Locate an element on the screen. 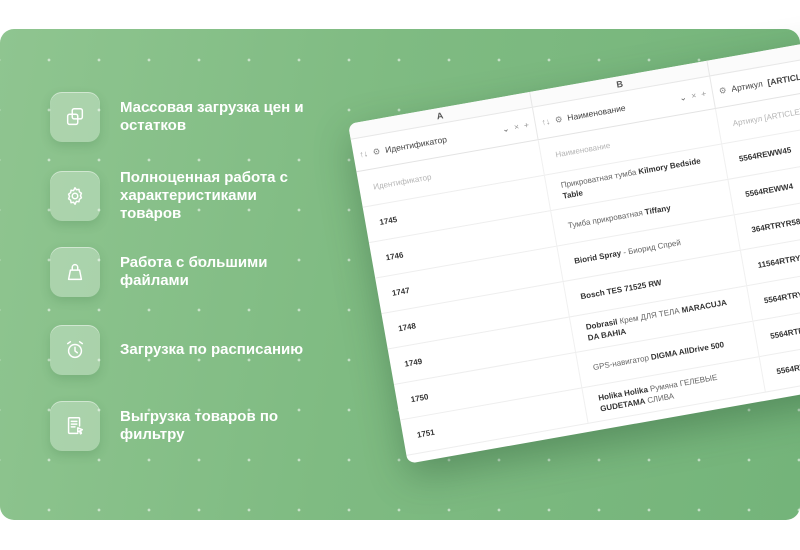 This screenshot has height=550, width=800. name-prefix: Крем ДЛЯ ТЕЛА is located at coordinates (649, 315).